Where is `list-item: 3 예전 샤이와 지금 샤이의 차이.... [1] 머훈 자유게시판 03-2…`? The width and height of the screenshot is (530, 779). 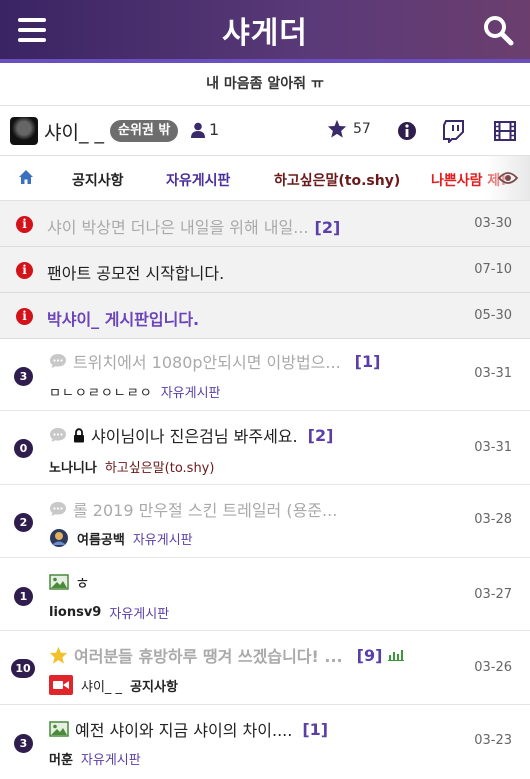
list-item: 3 예전 샤이와 지금 샤이의 차이.... [1] 머훈 자유게시판 03-2… is located at coordinates (265, 741).